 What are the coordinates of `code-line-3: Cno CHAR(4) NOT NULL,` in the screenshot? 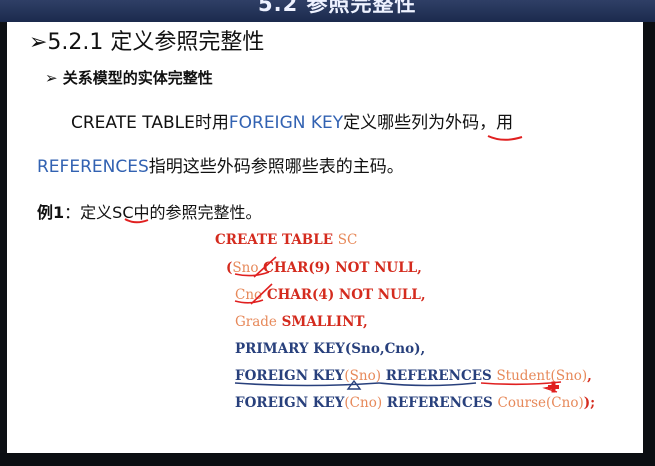 It's located at (330, 295).